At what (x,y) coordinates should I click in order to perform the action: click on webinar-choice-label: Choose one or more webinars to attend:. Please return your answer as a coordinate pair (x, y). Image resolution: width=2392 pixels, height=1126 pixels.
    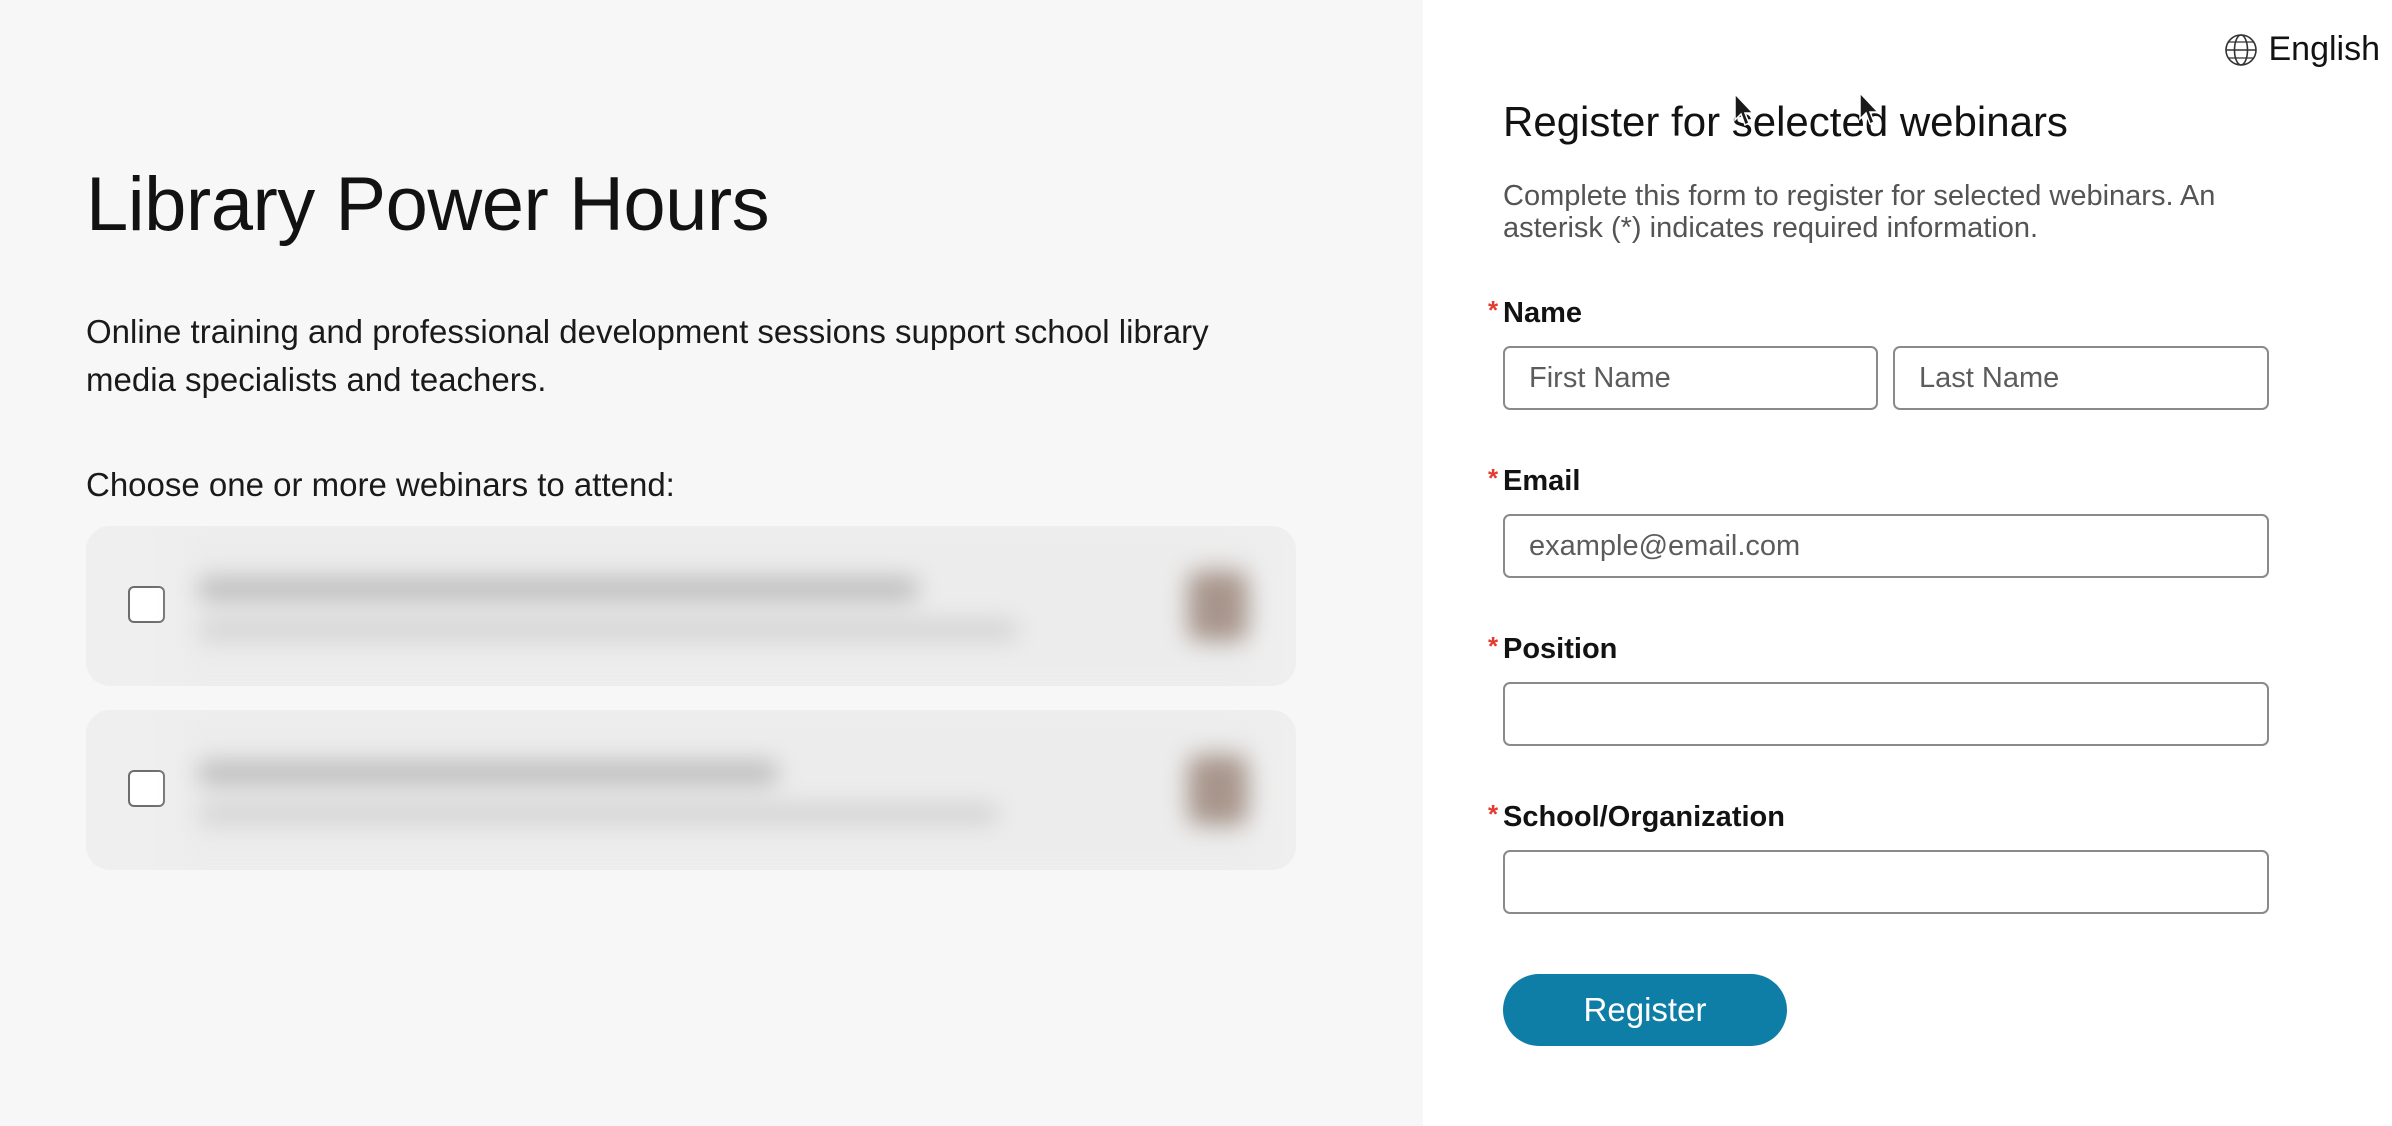
    Looking at the image, I should click on (380, 484).